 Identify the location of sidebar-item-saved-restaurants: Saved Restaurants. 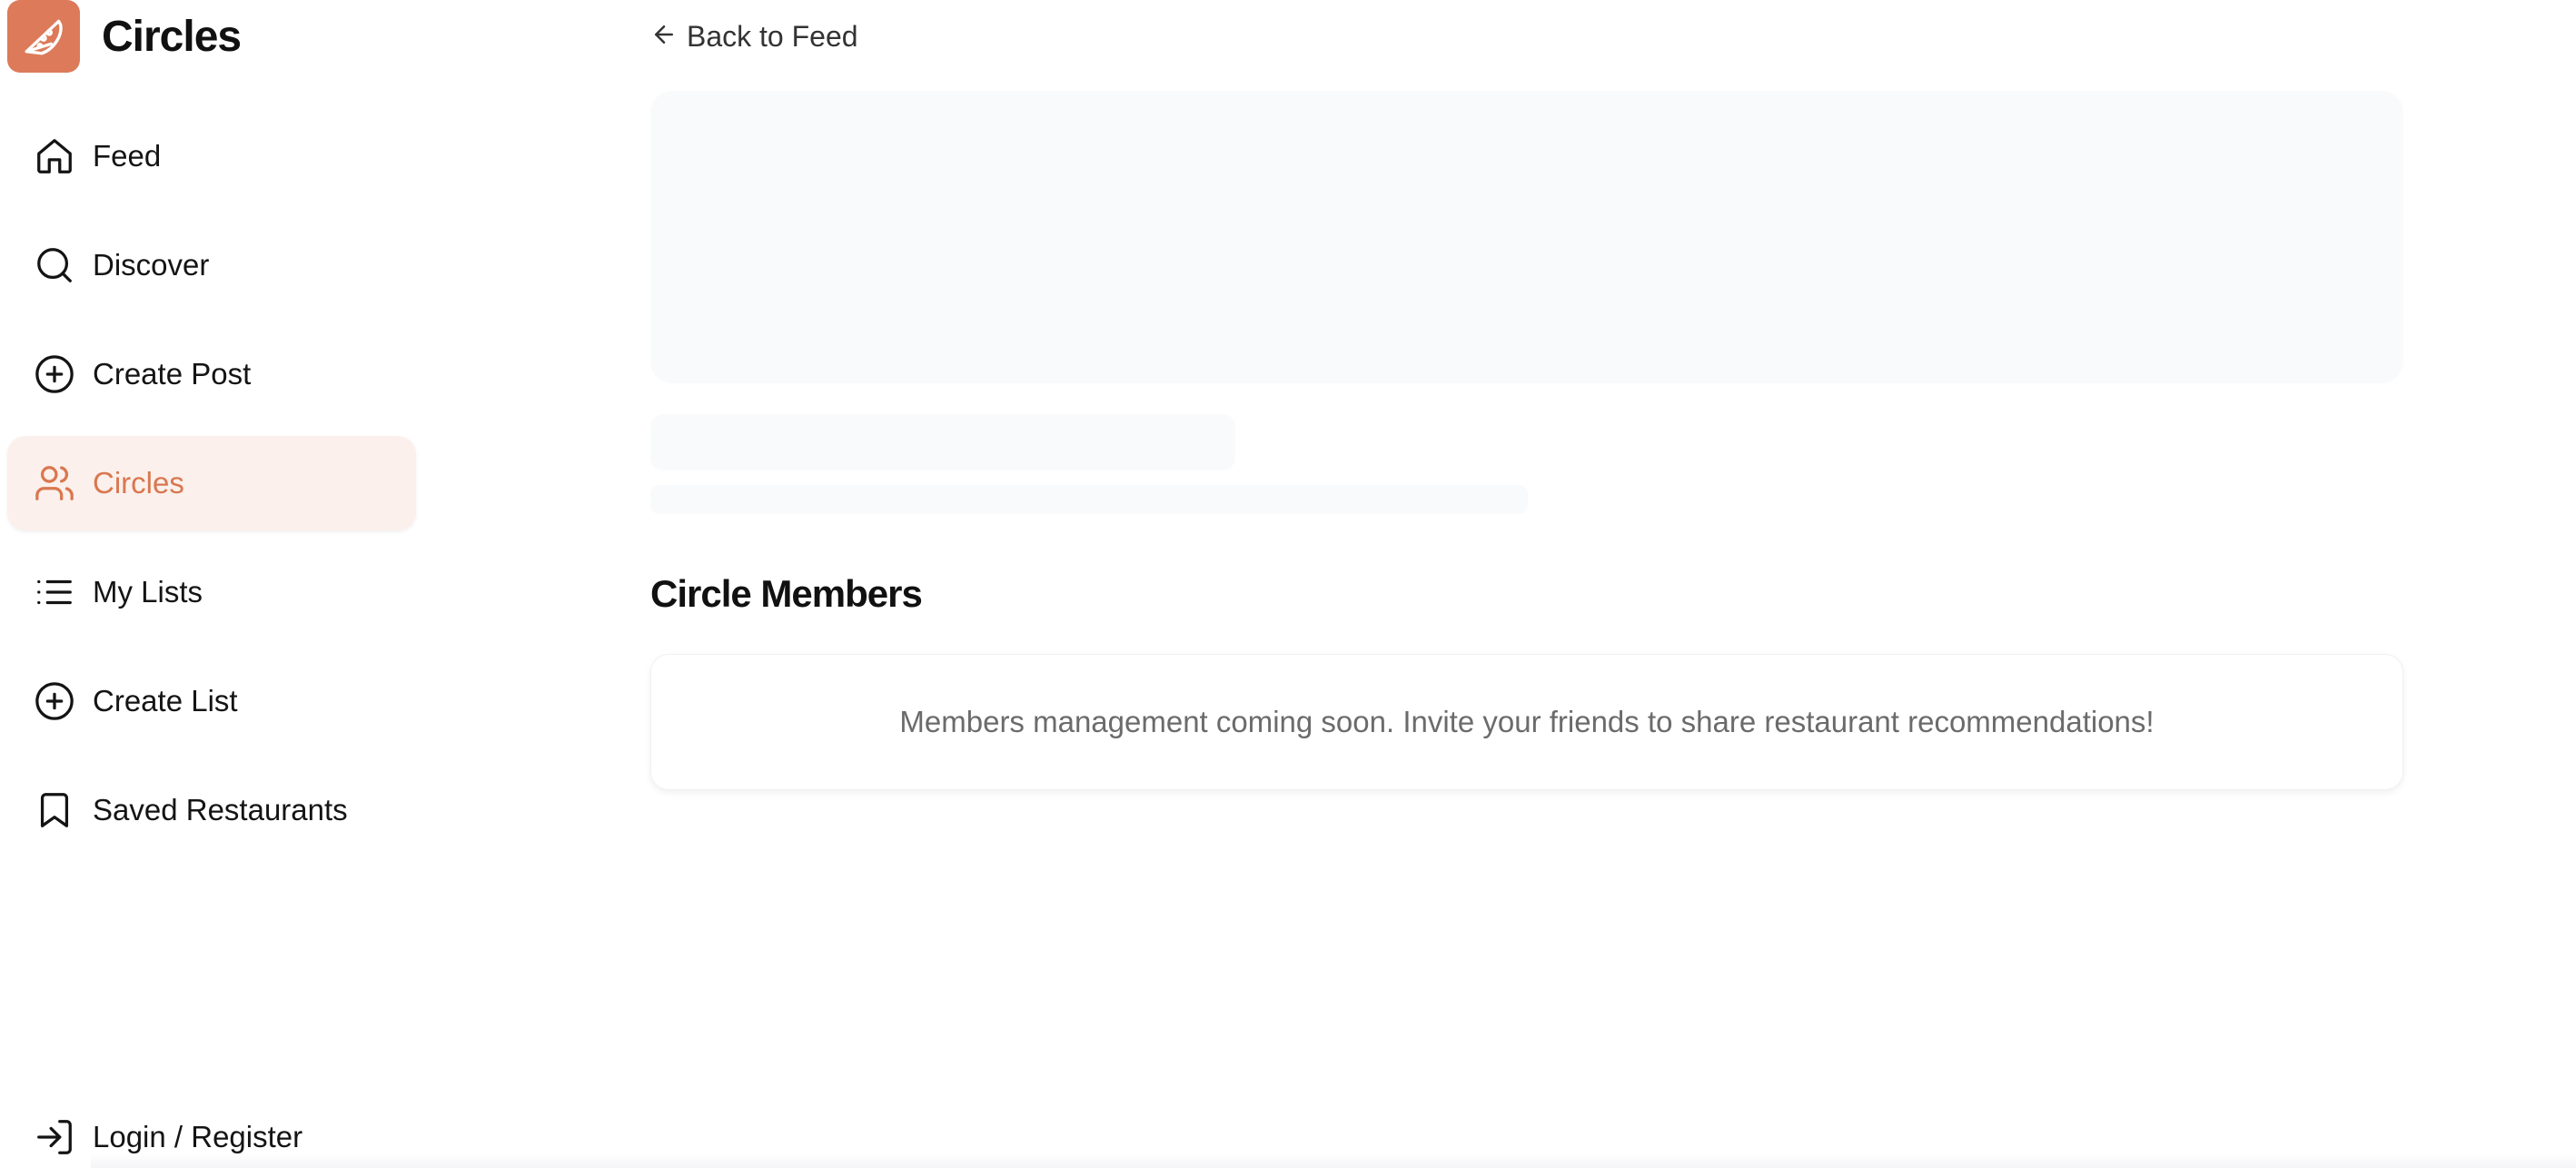
(211, 810).